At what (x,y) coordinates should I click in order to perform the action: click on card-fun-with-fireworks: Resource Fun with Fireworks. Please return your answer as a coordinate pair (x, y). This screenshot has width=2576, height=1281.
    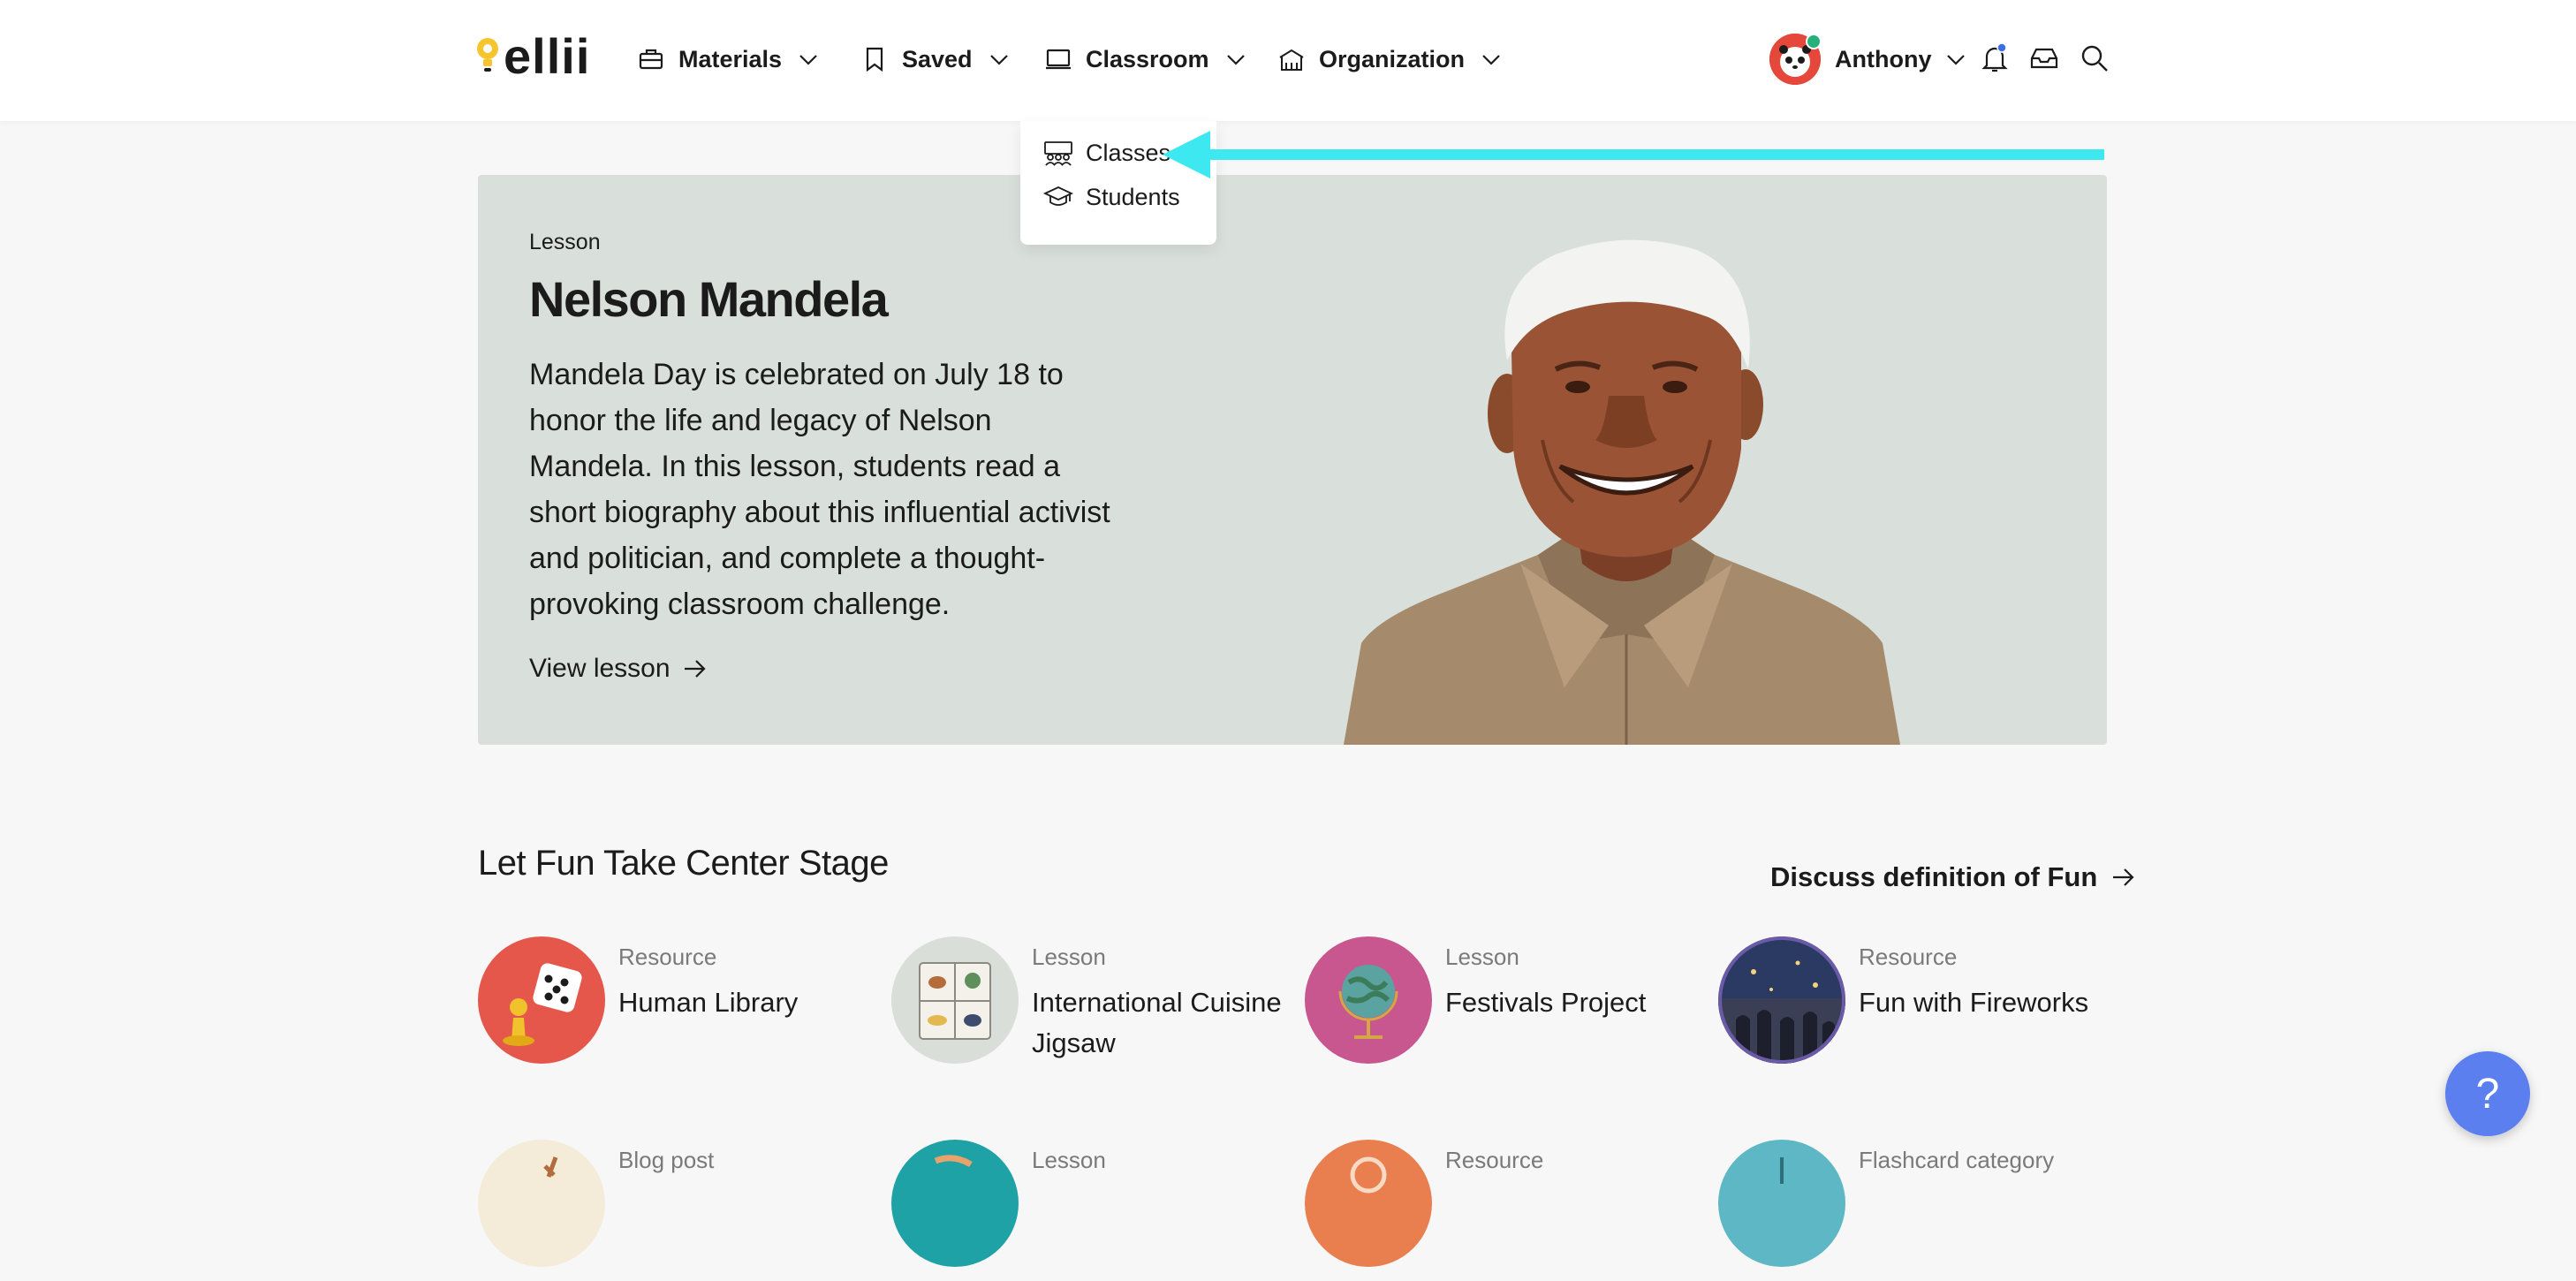
    Looking at the image, I should click on (1913, 1007).